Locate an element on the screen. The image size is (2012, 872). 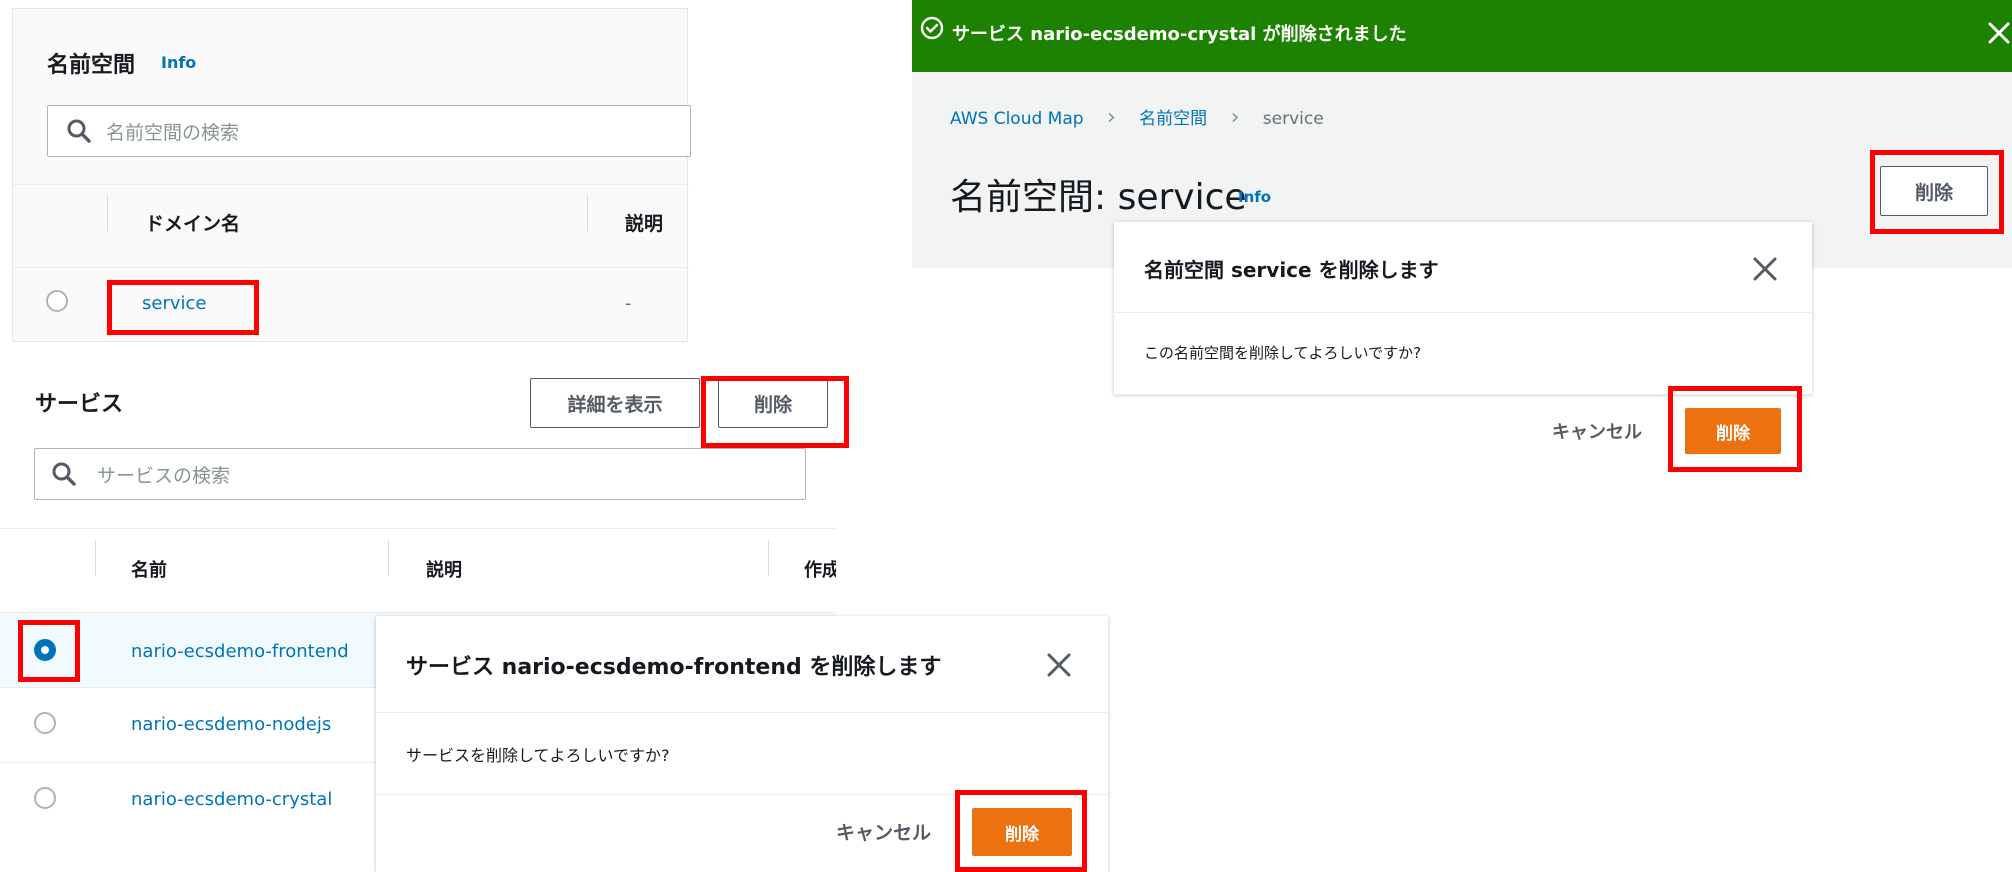
success-flash-bar: サービス nario-ecsdemo-crystal が削除されました is located at coordinates (1462, 36).